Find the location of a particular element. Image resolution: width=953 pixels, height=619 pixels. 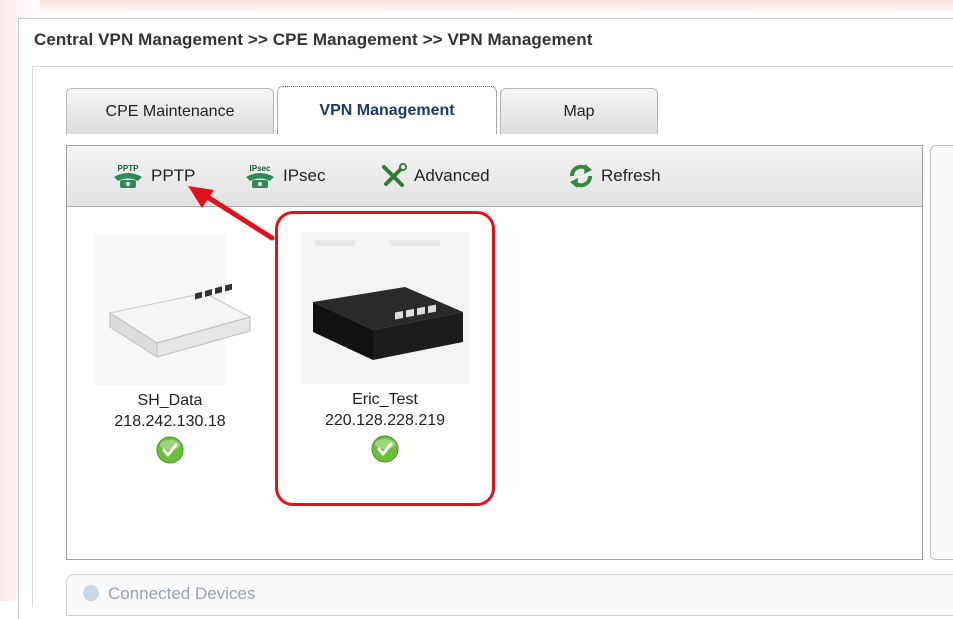

check-icon is located at coordinates (170, 450).